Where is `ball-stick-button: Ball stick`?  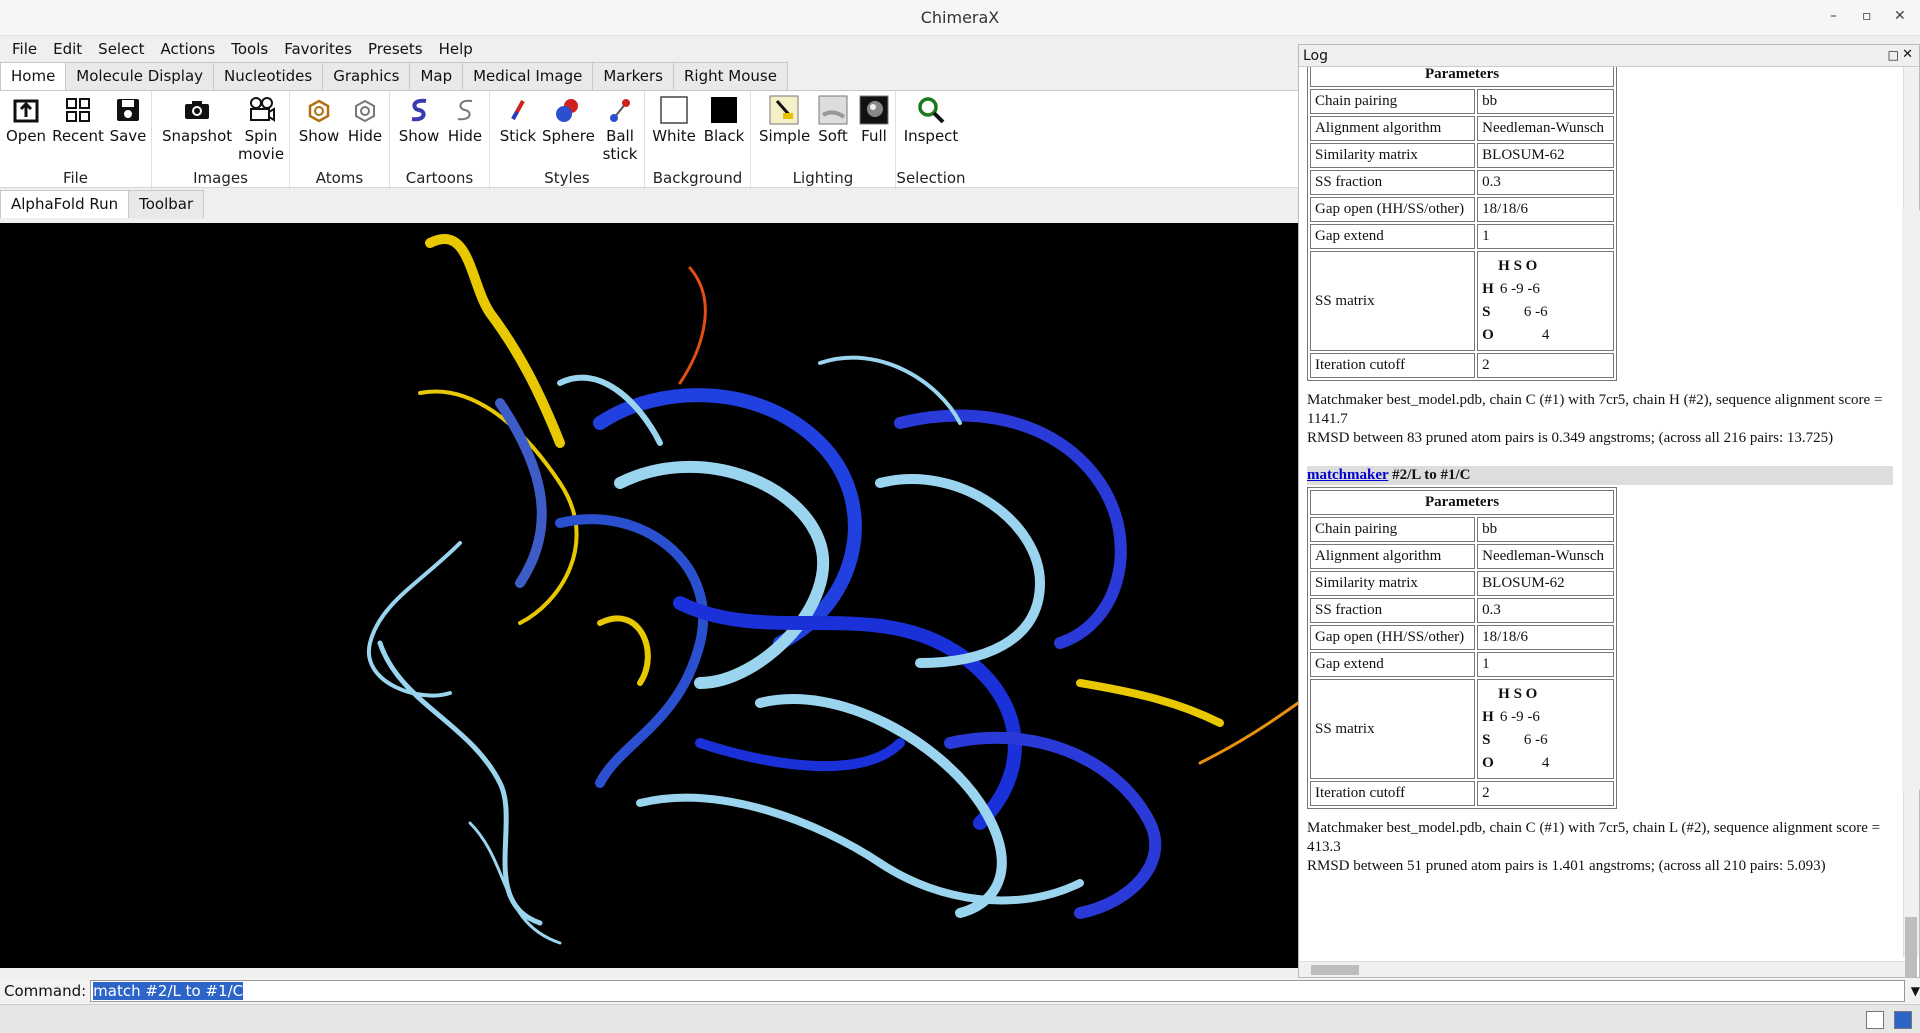
ball-stick-button: Ball stick is located at coordinates (620, 129).